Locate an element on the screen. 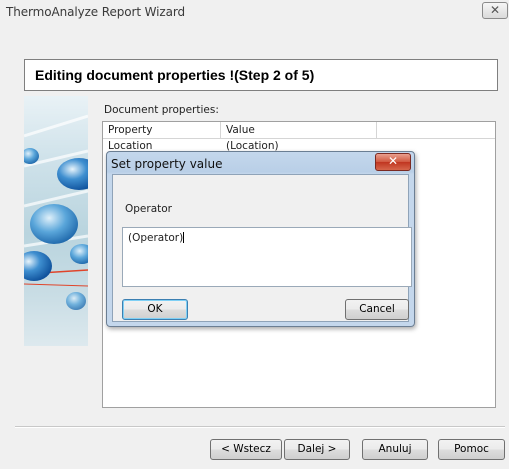 The image size is (509, 469). cancel-button: Cancel is located at coordinates (377, 309).